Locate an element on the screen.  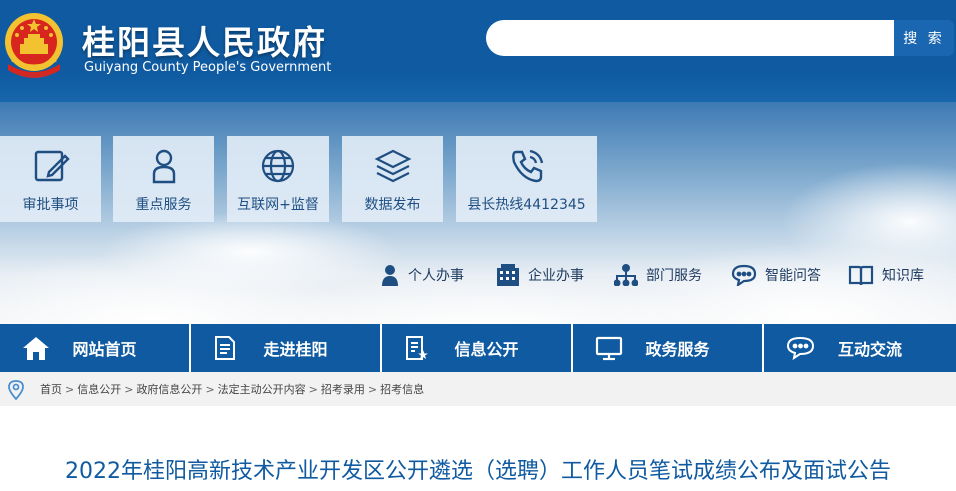
edit-icon is located at coordinates (52, 166).